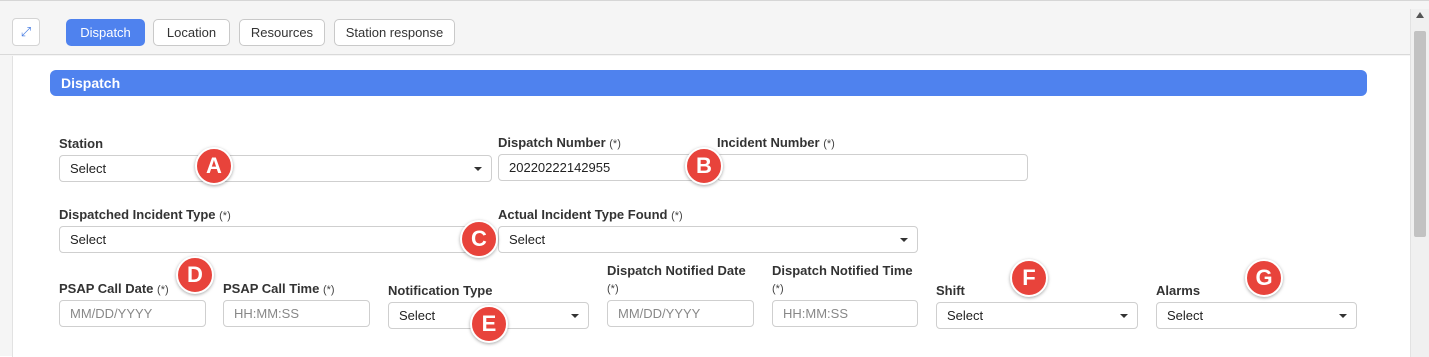  I want to click on expand-icon: ⤢, so click(26, 31).